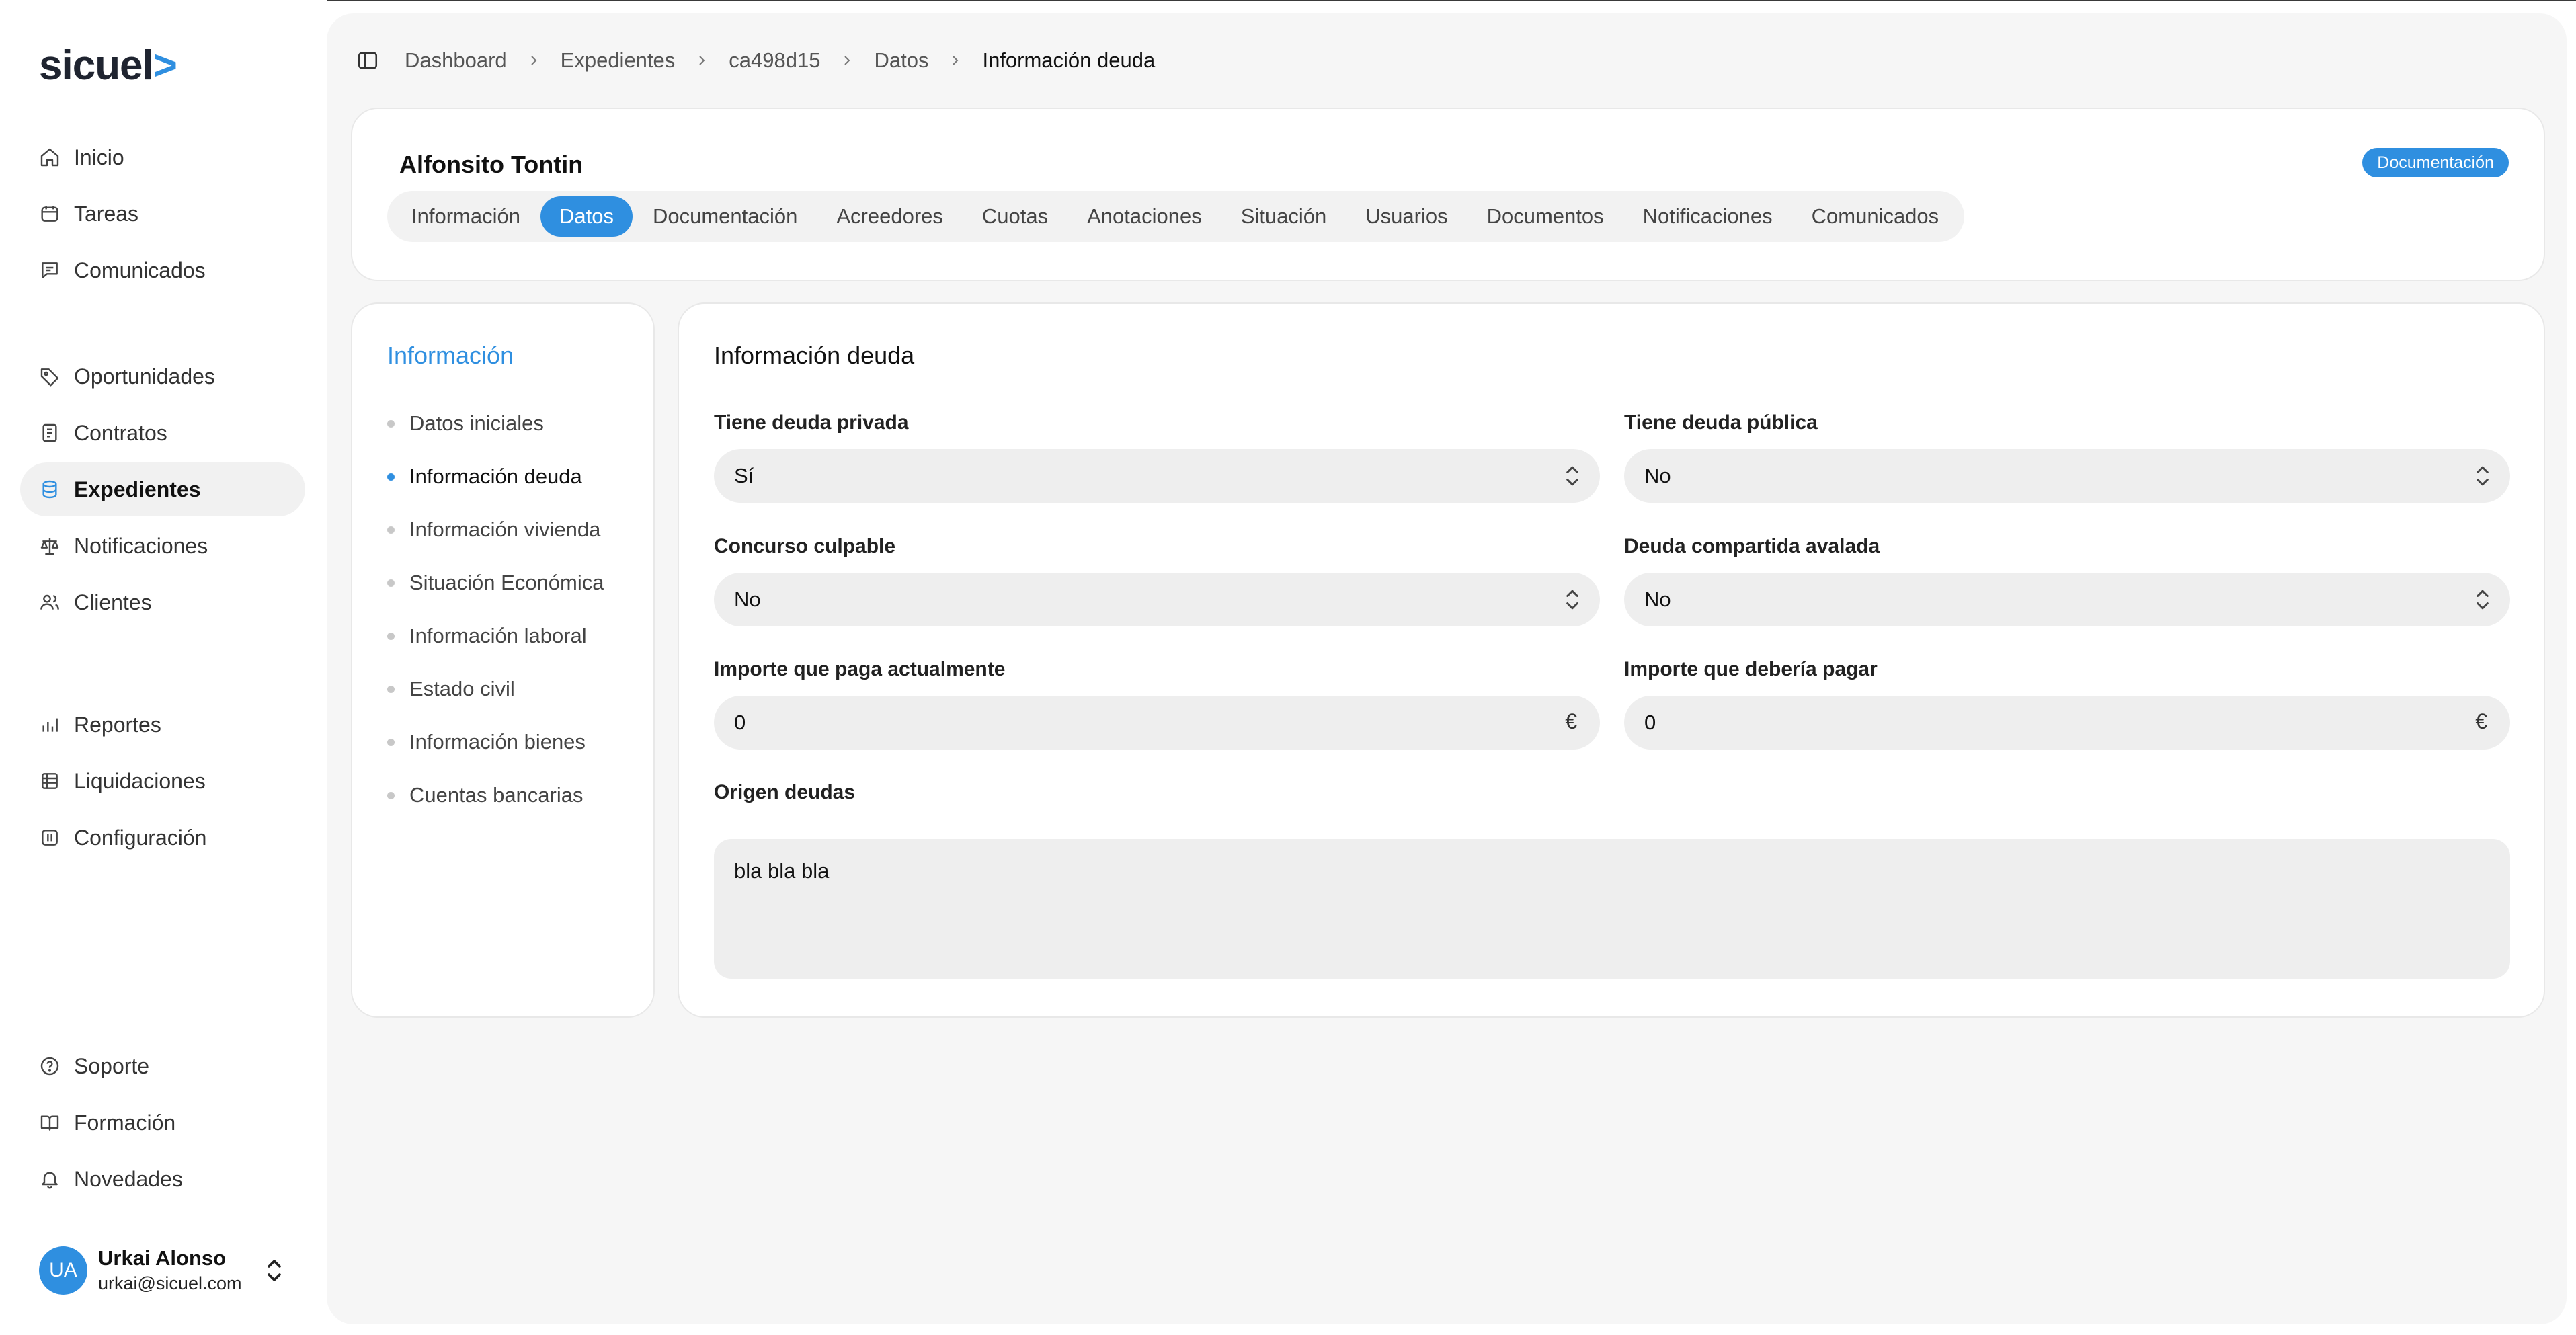  I want to click on sidebar-item-label: Expedientes, so click(137, 489).